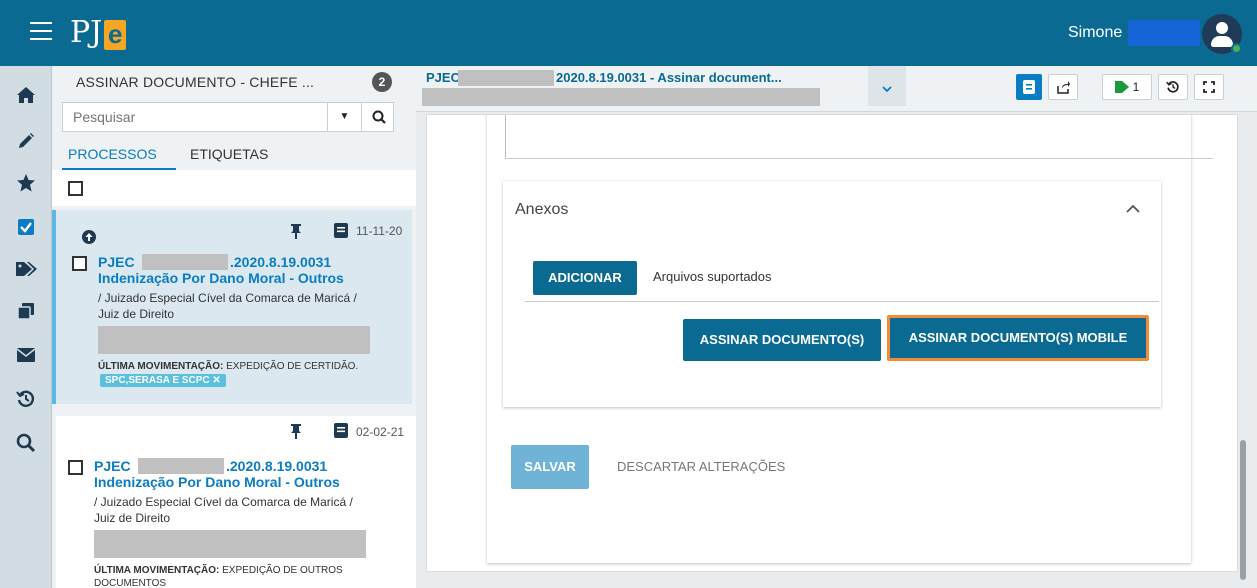  Describe the element at coordinates (542, 209) in the screenshot. I see `attachments-title: Anexos` at that location.